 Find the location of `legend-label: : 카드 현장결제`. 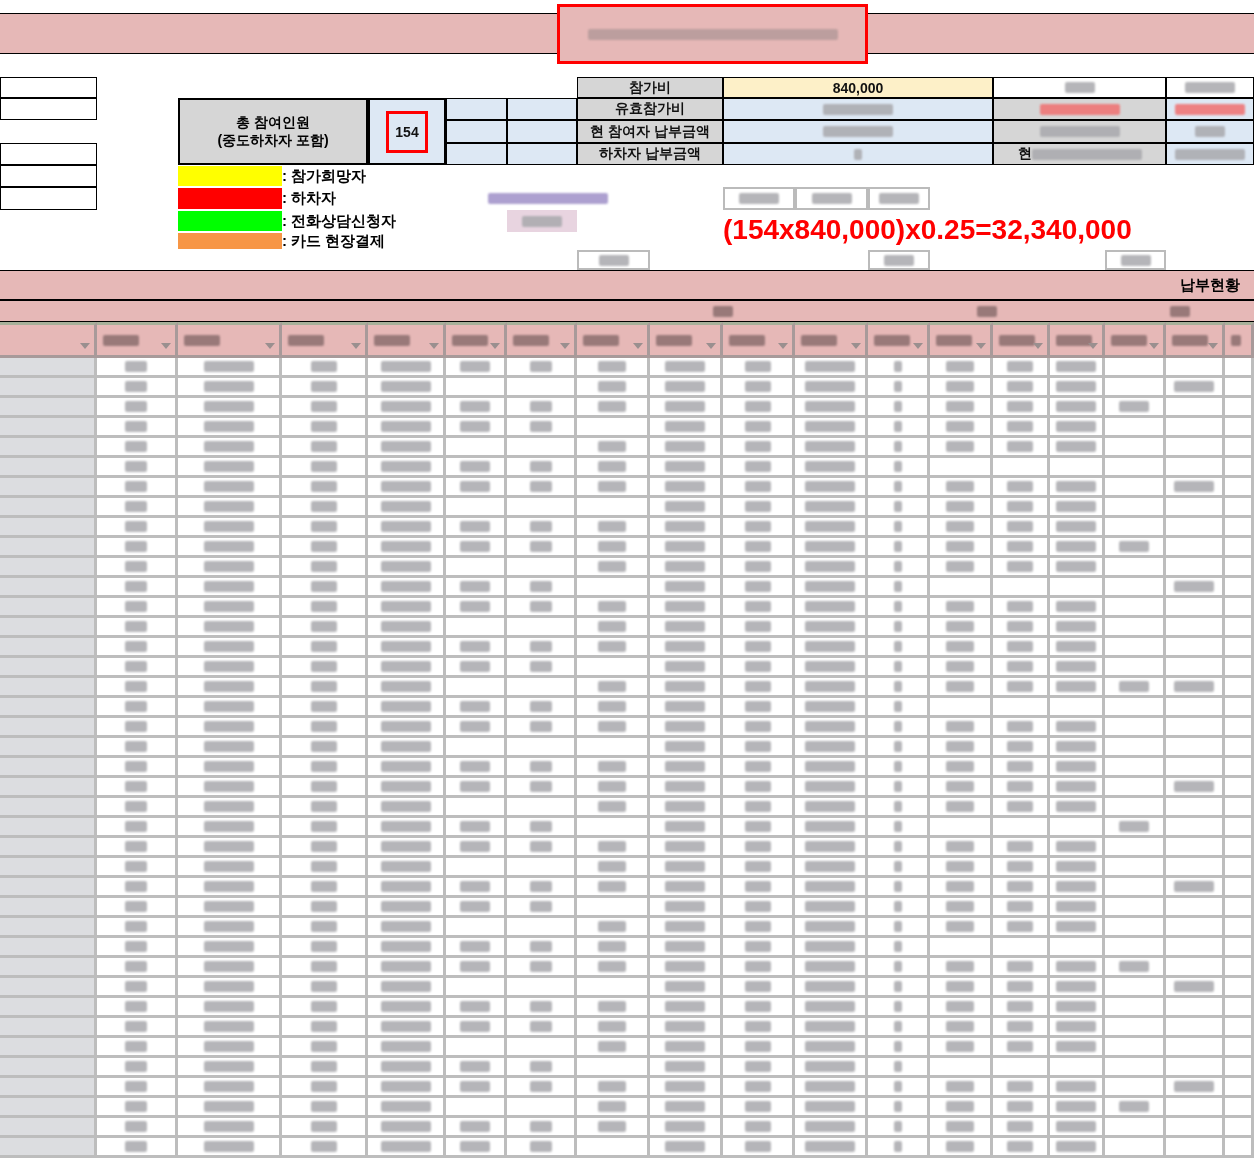

legend-label: : 카드 현장결제 is located at coordinates (334, 241).